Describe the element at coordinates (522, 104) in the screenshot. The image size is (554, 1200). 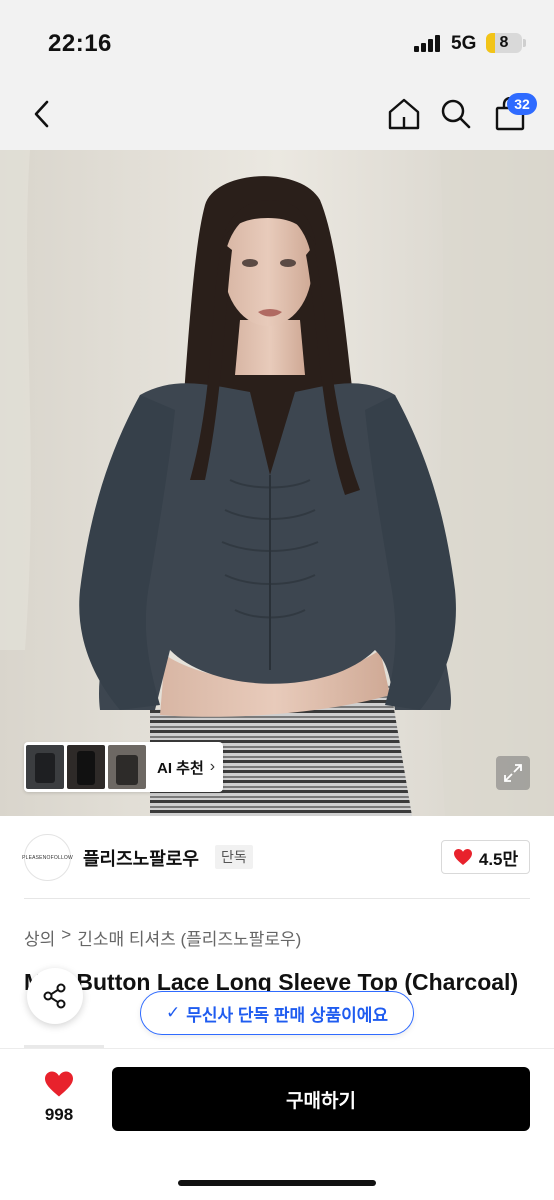
I see `cart-count-badge: 32` at that location.